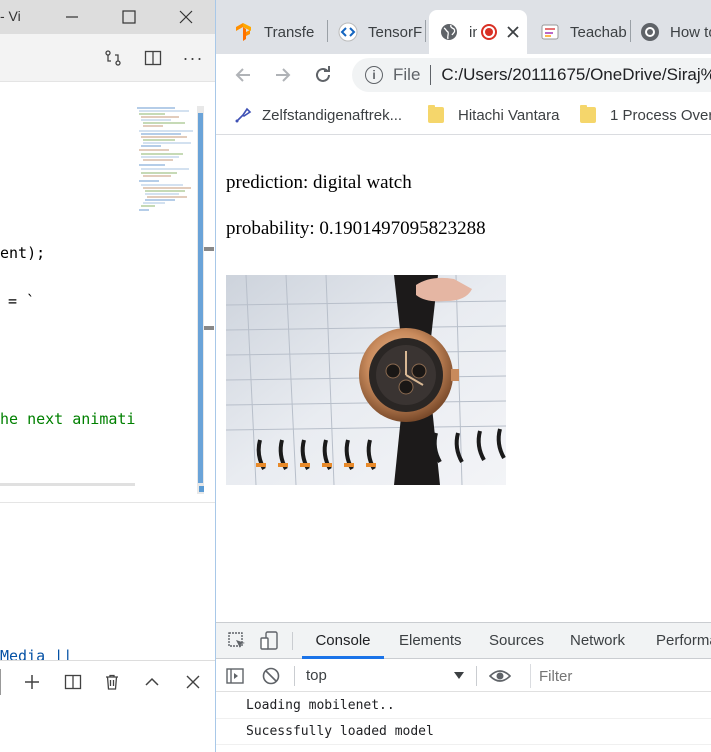 The height and width of the screenshot is (752, 711). What do you see at coordinates (243, 115) in the screenshot?
I see `bookmark-tool-icon` at bounding box center [243, 115].